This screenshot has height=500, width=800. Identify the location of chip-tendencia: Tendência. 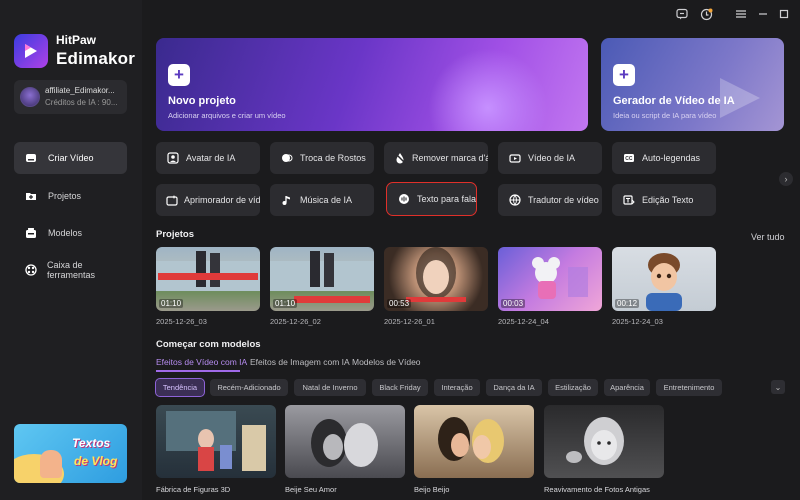
(180, 387).